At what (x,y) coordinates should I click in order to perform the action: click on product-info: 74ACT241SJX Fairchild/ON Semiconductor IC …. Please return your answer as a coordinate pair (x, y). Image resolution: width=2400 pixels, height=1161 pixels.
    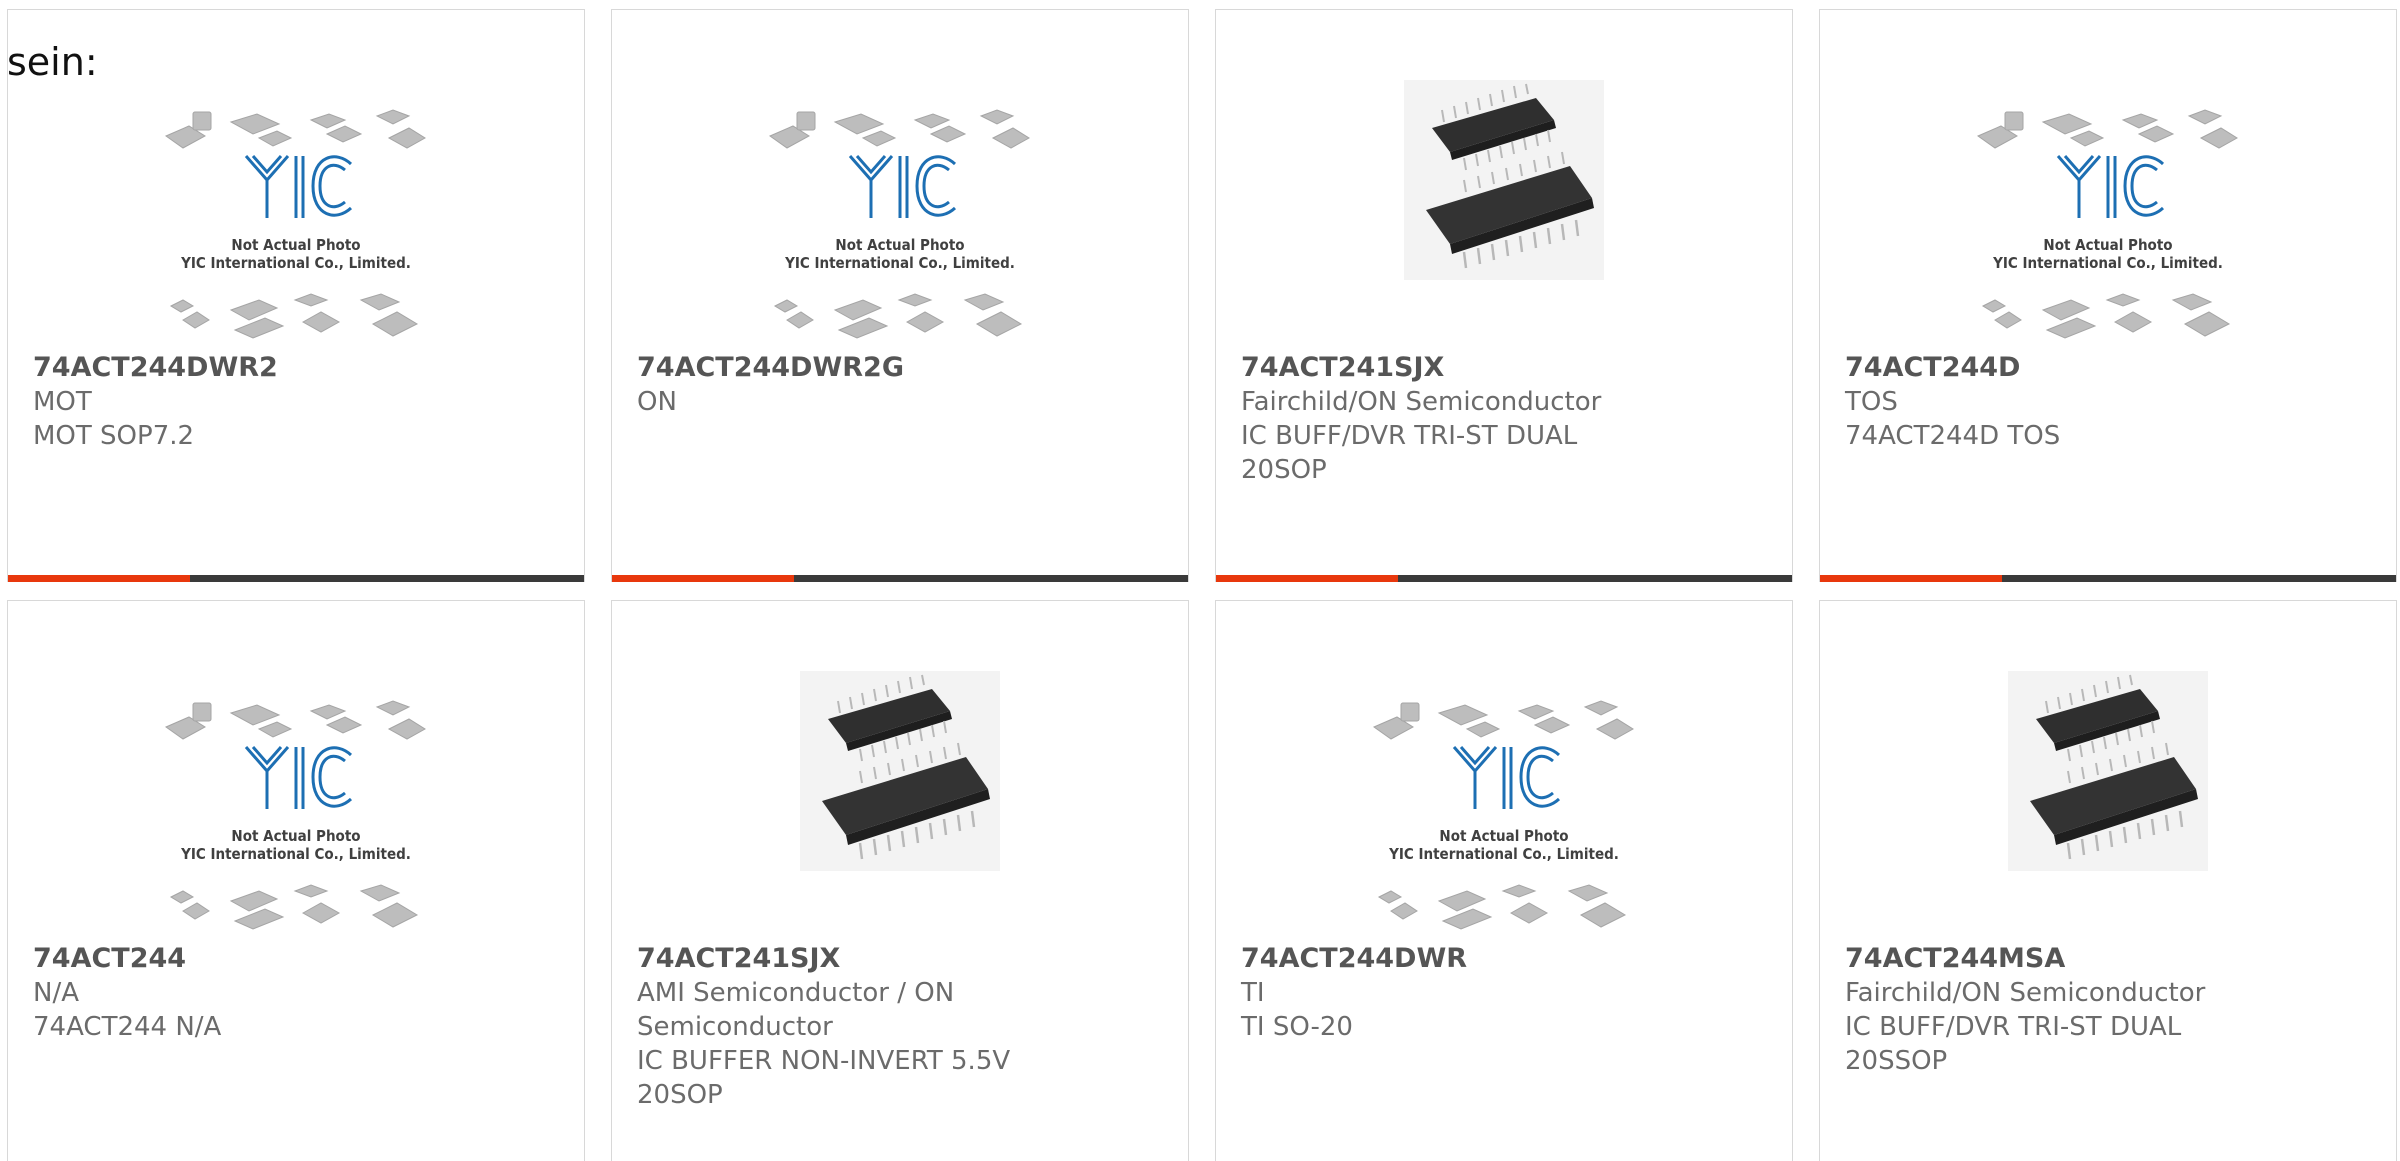
    Looking at the image, I should click on (1504, 419).